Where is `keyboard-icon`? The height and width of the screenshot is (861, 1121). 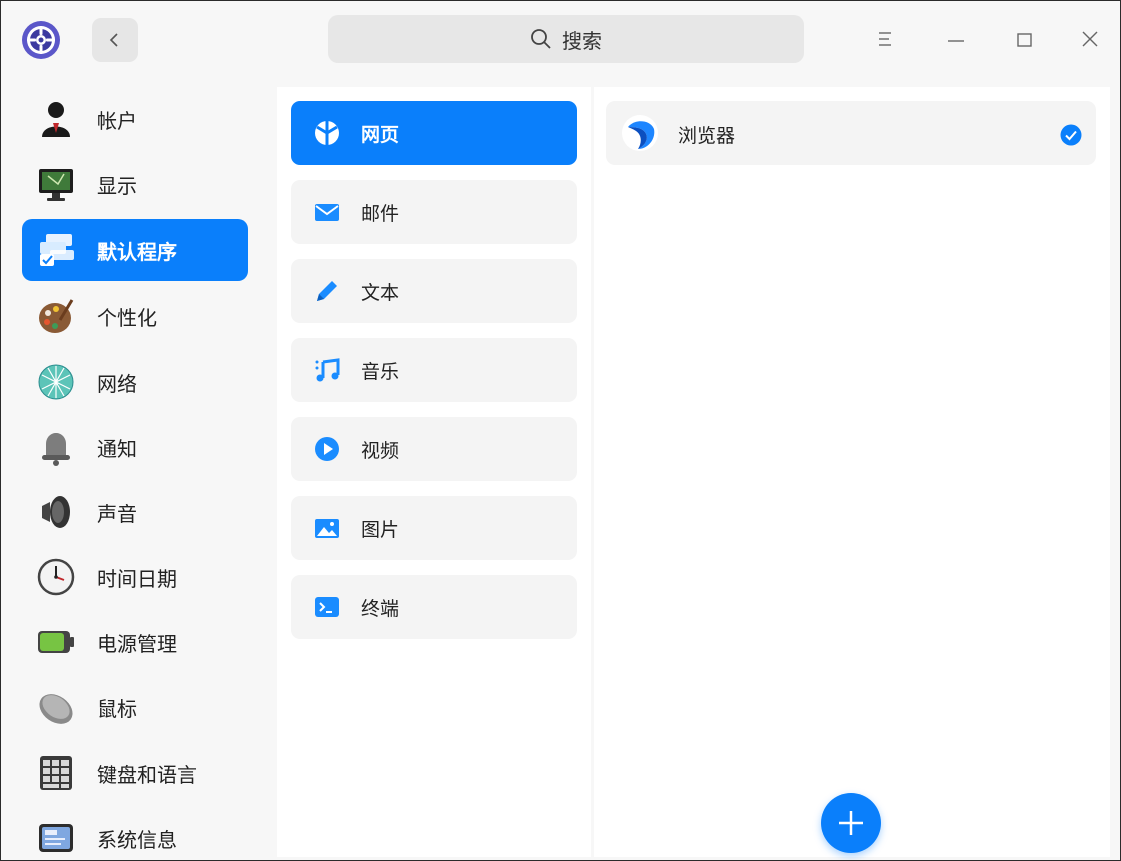
keyboard-icon is located at coordinates (56, 773).